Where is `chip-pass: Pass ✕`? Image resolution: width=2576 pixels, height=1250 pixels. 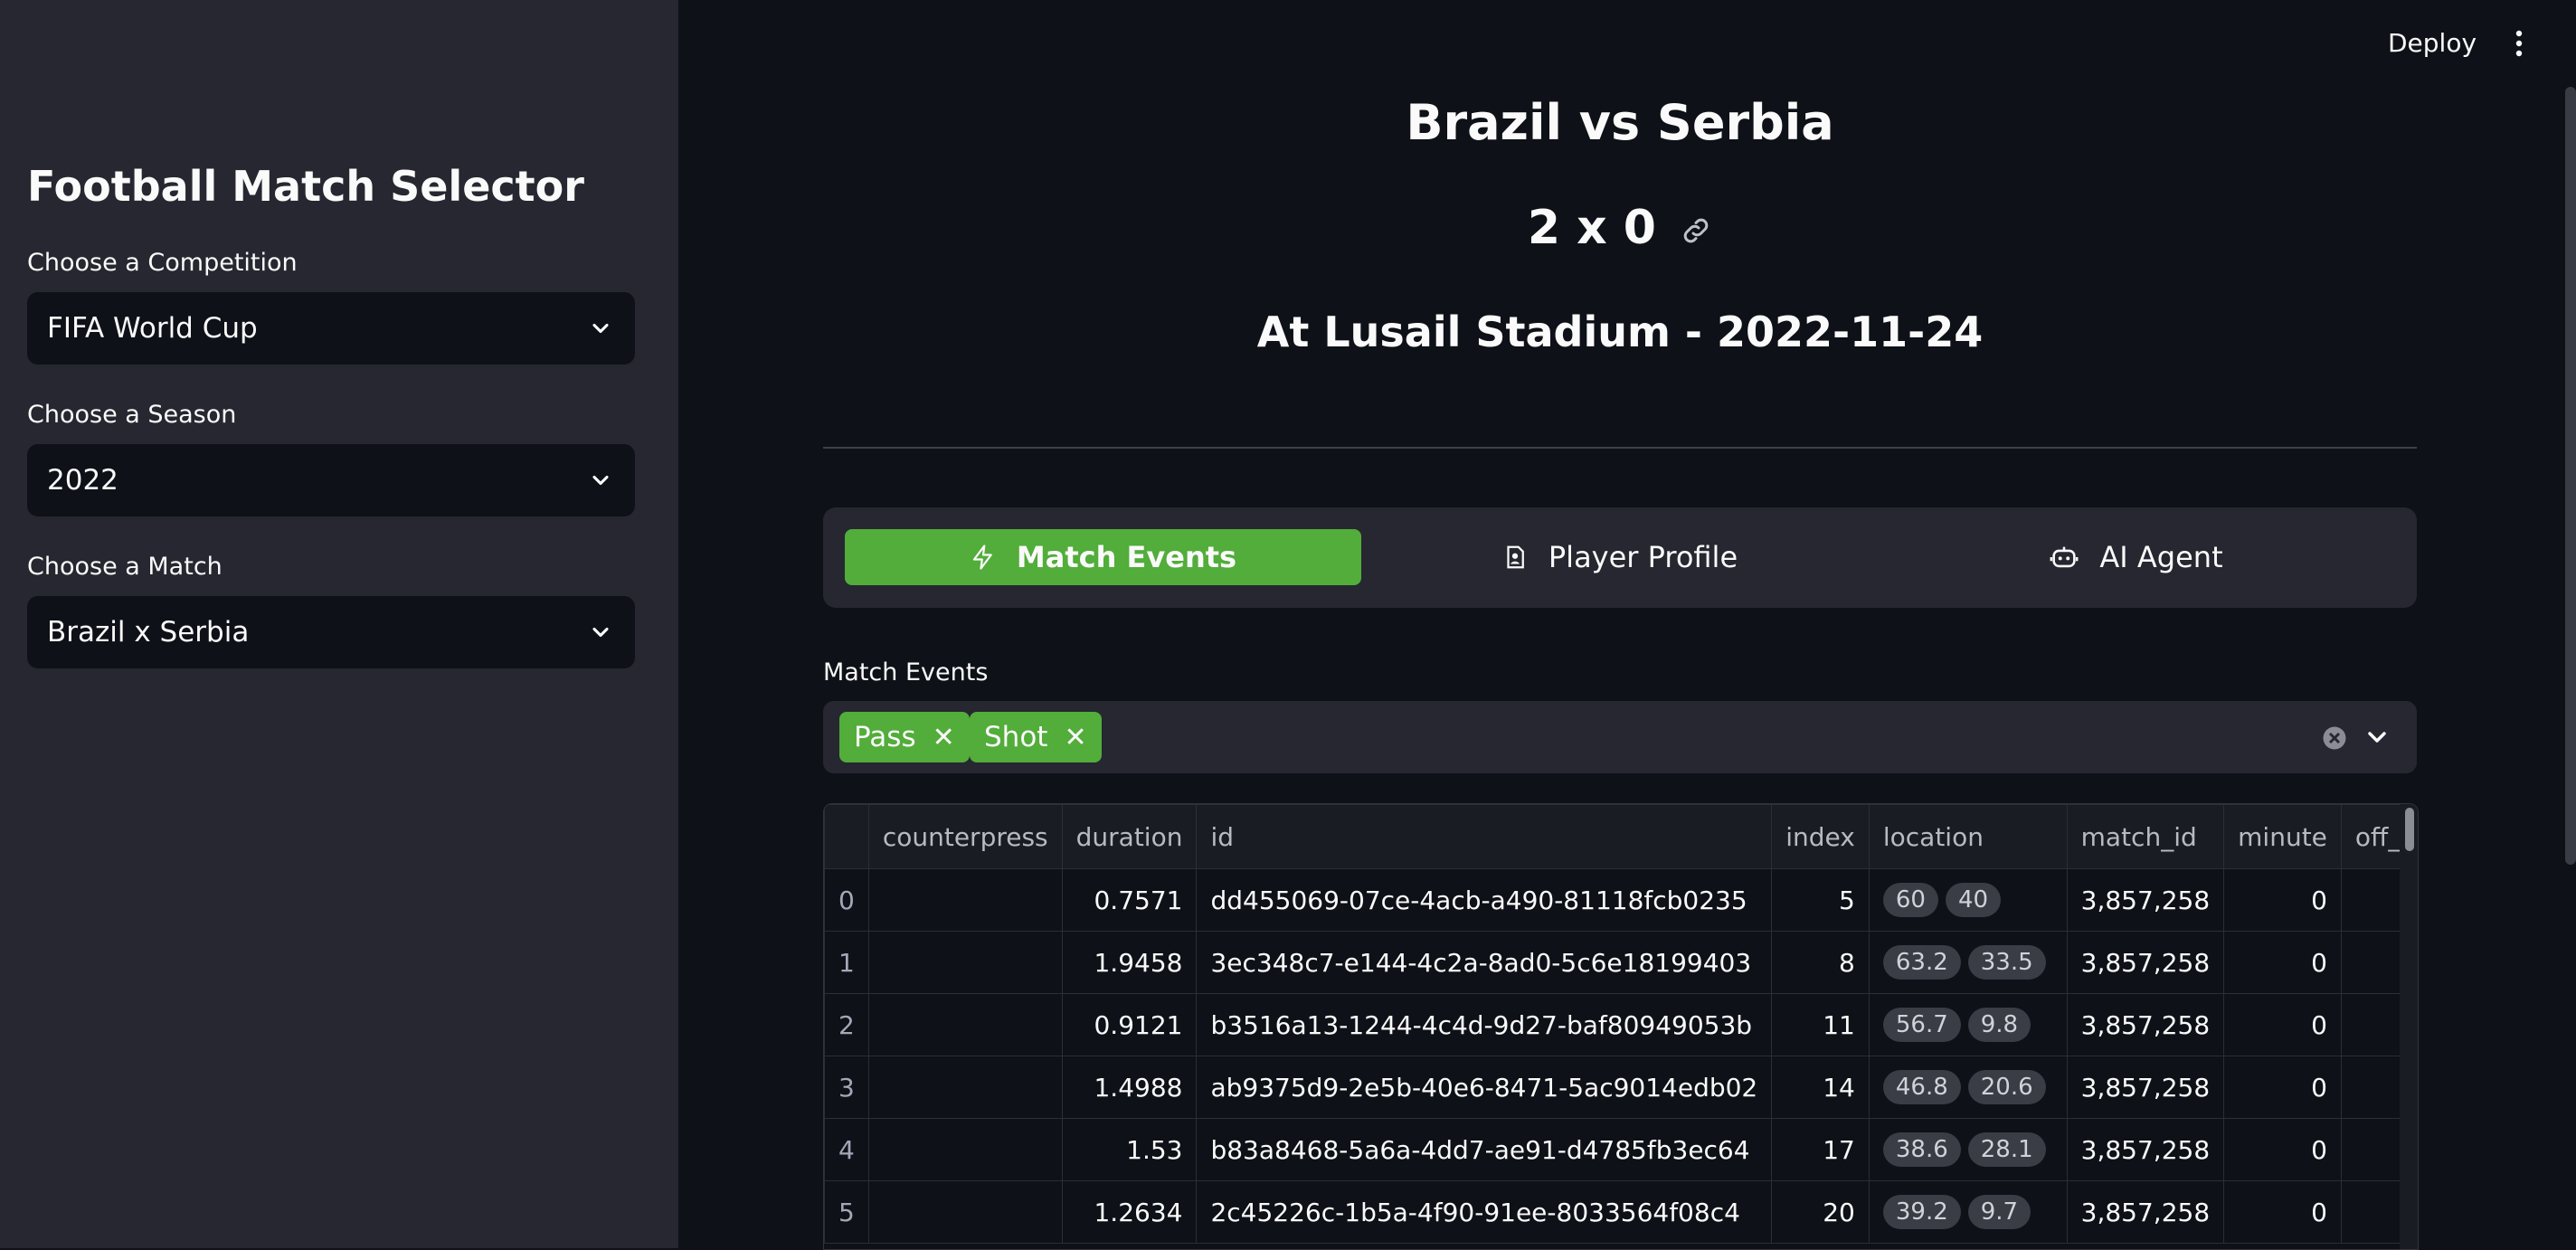 chip-pass: Pass ✕ is located at coordinates (904, 737).